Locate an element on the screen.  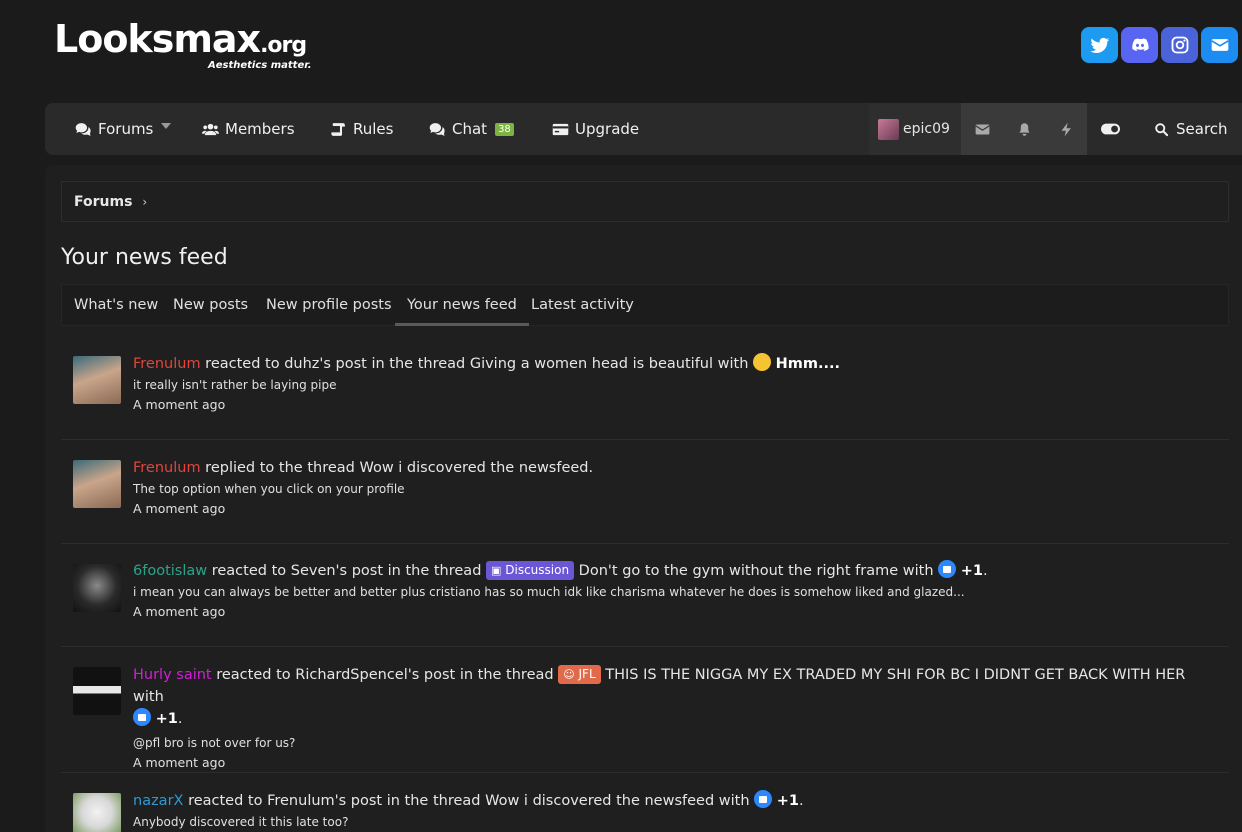
site-header: Looksmax.org Aesthetics matter. is located at coordinates (621, 50).